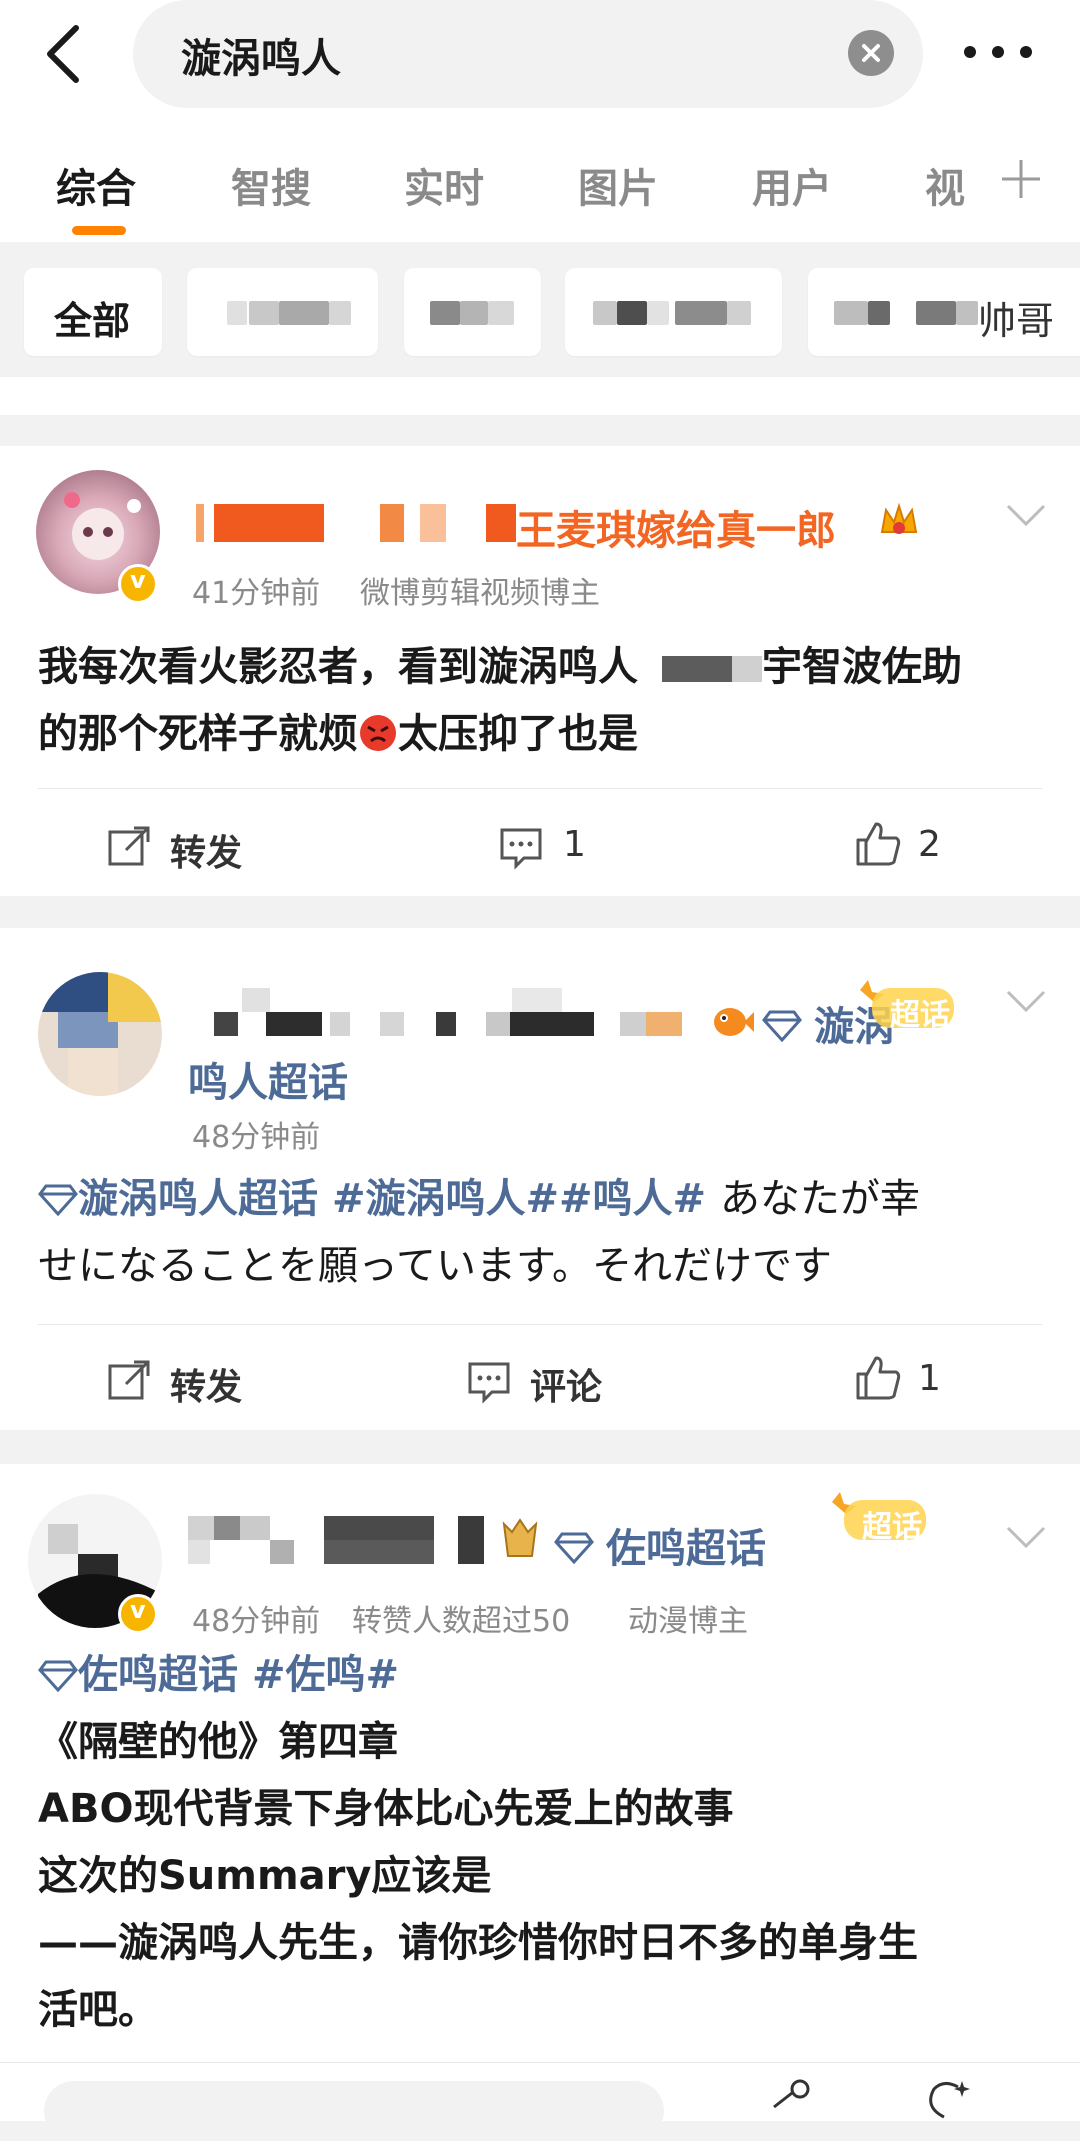  What do you see at coordinates (618, 185) in the screenshot?
I see `tab-images: 图片` at bounding box center [618, 185].